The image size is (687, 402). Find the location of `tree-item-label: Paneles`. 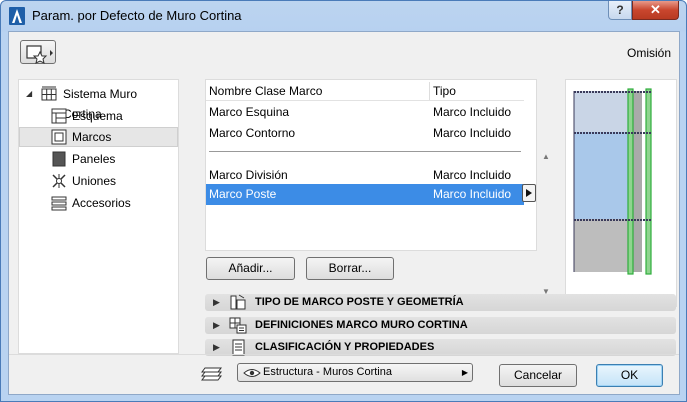

tree-item-label: Paneles is located at coordinates (94, 159).